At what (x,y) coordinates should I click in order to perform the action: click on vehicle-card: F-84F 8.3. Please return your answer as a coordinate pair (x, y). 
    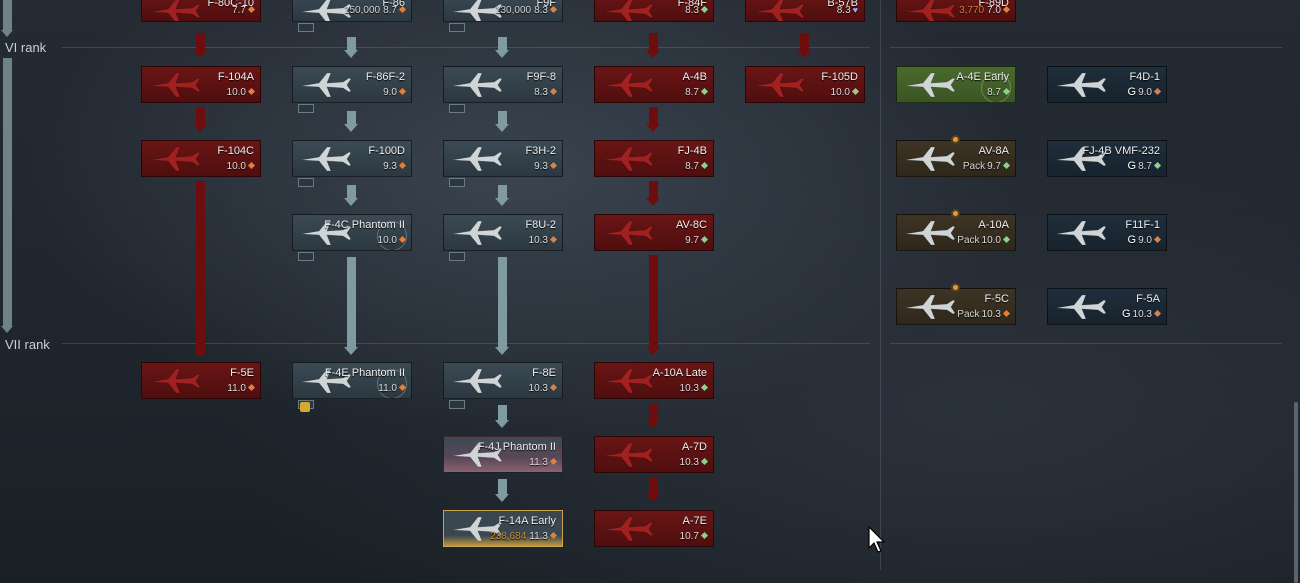
    Looking at the image, I should click on (654, 11).